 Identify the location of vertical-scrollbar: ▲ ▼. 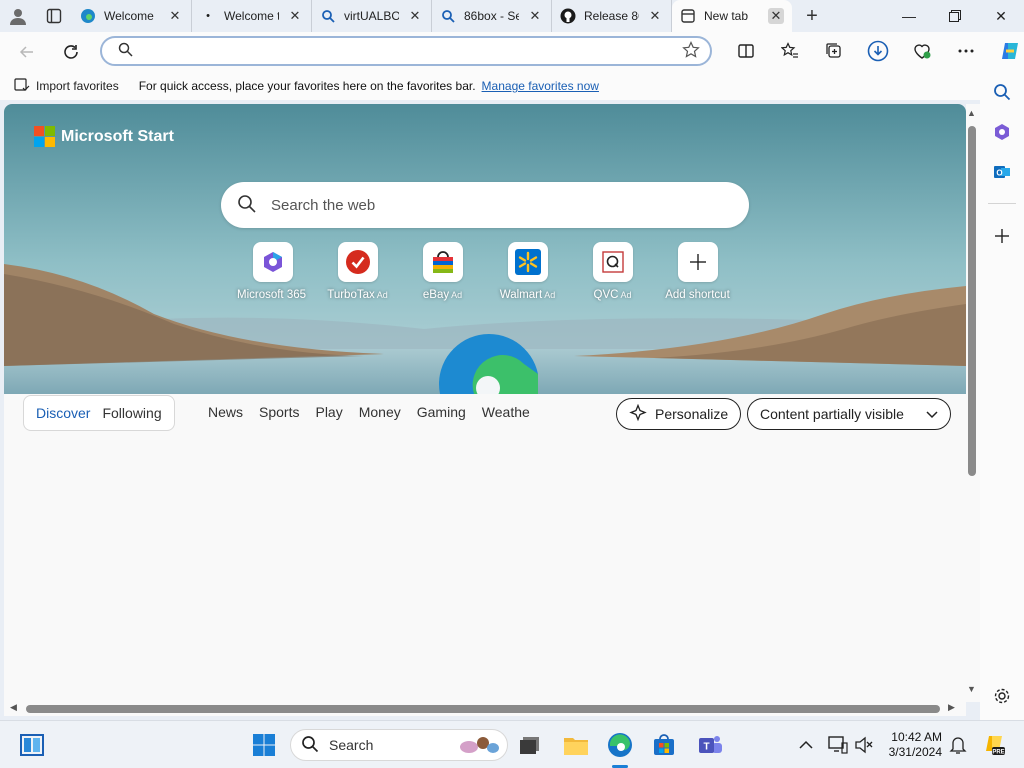
(973, 403).